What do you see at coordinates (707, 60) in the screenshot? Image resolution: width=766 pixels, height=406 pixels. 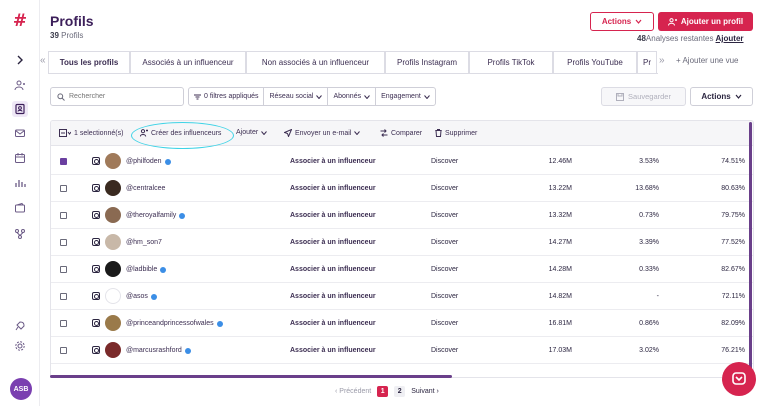 I see `add-view-button: + Ajouter une vue` at bounding box center [707, 60].